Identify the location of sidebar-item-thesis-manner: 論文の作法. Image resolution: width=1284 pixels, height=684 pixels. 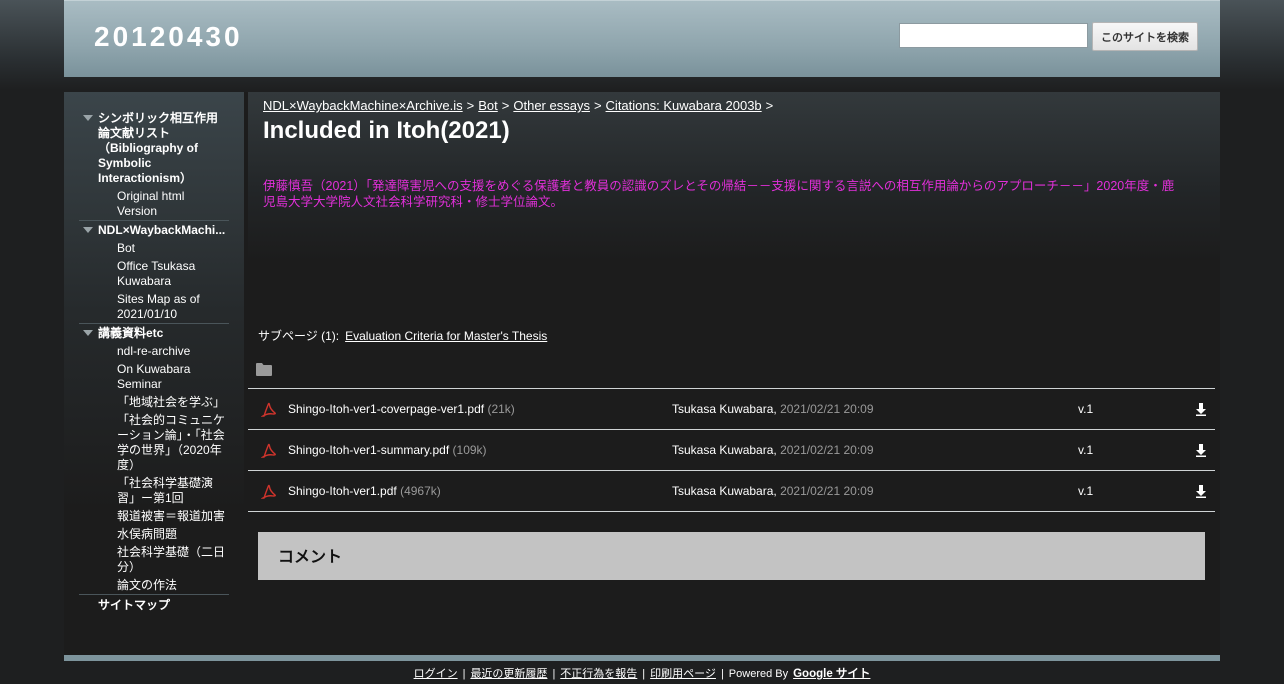
(154, 585).